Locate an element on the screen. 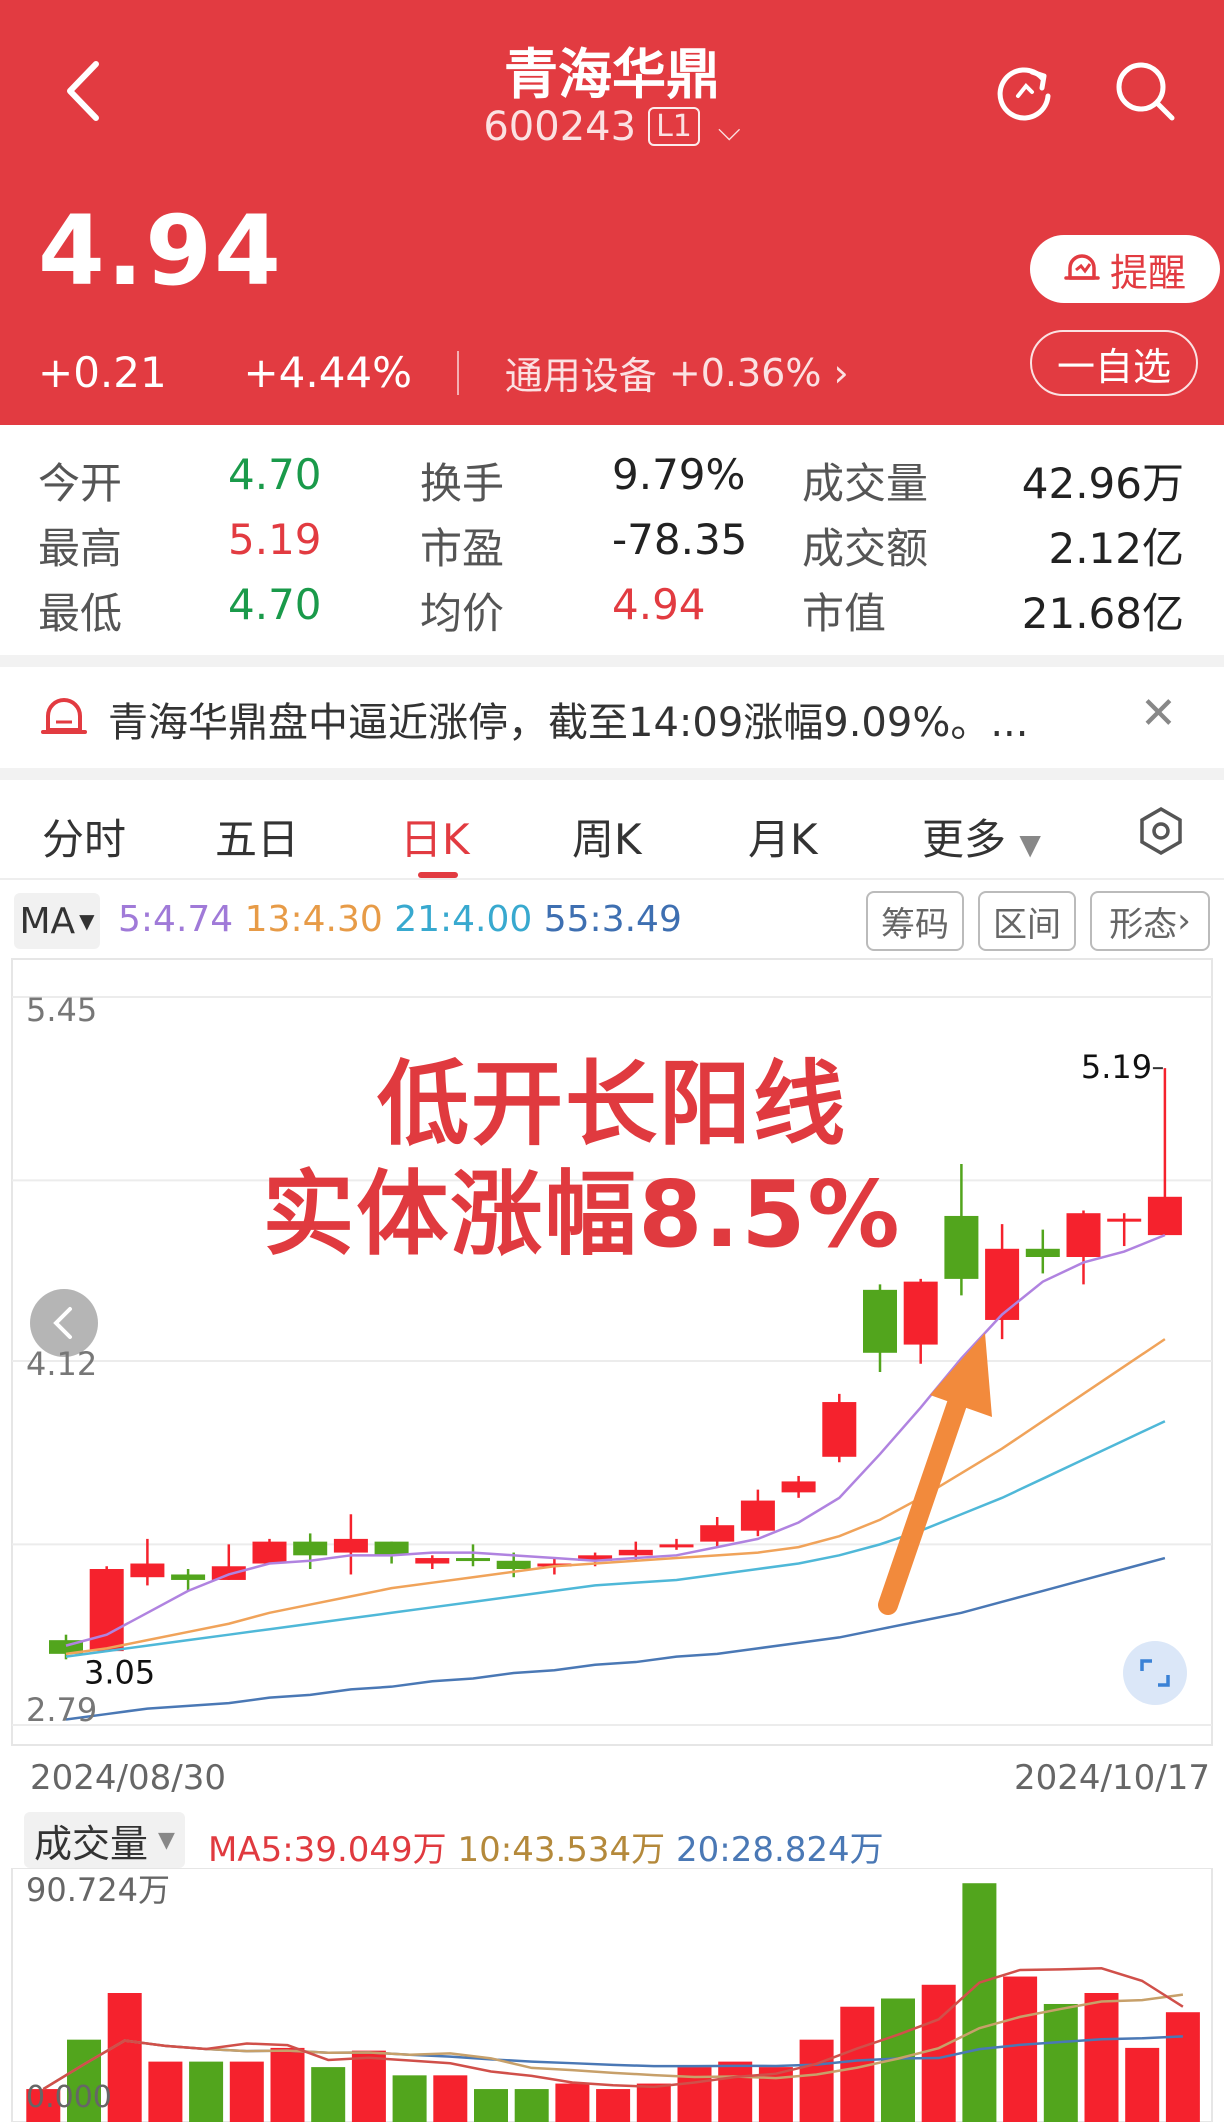 The image size is (1224, 2122). chips-button: 筹码 is located at coordinates (915, 921).